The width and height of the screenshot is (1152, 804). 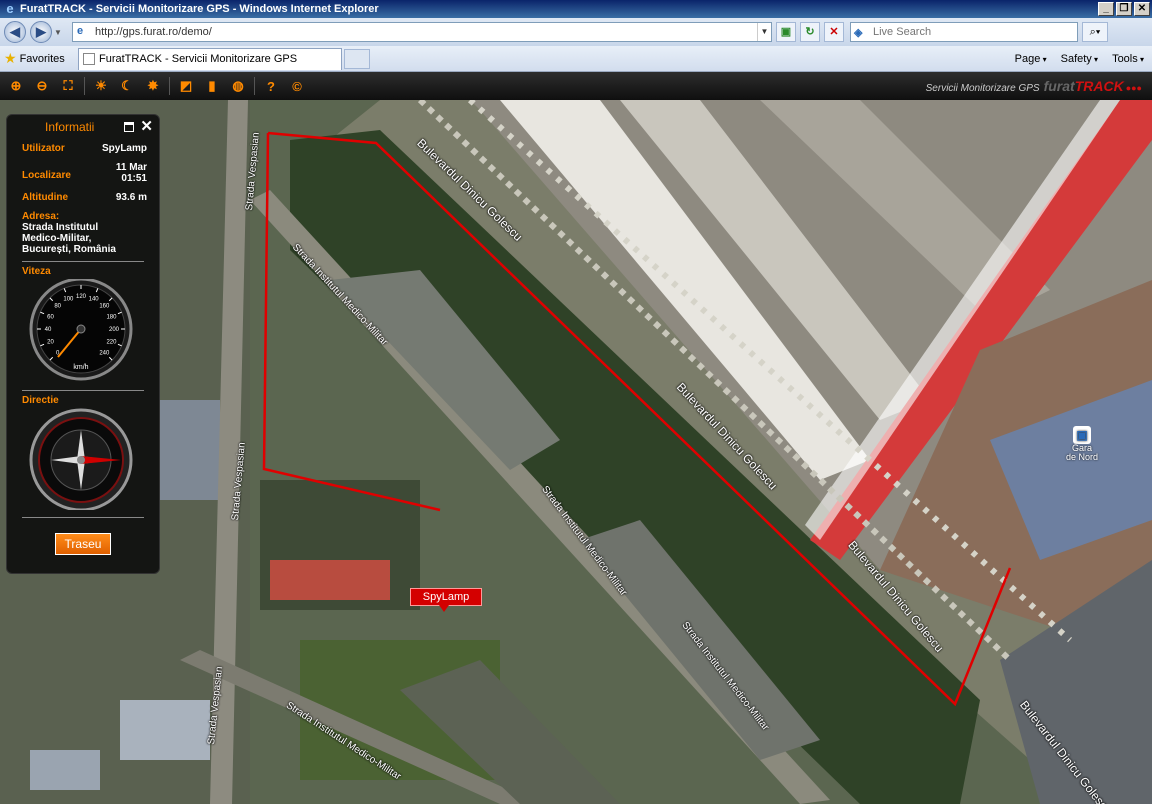 I want to click on globe-icon: ◍, so click(x=238, y=86).